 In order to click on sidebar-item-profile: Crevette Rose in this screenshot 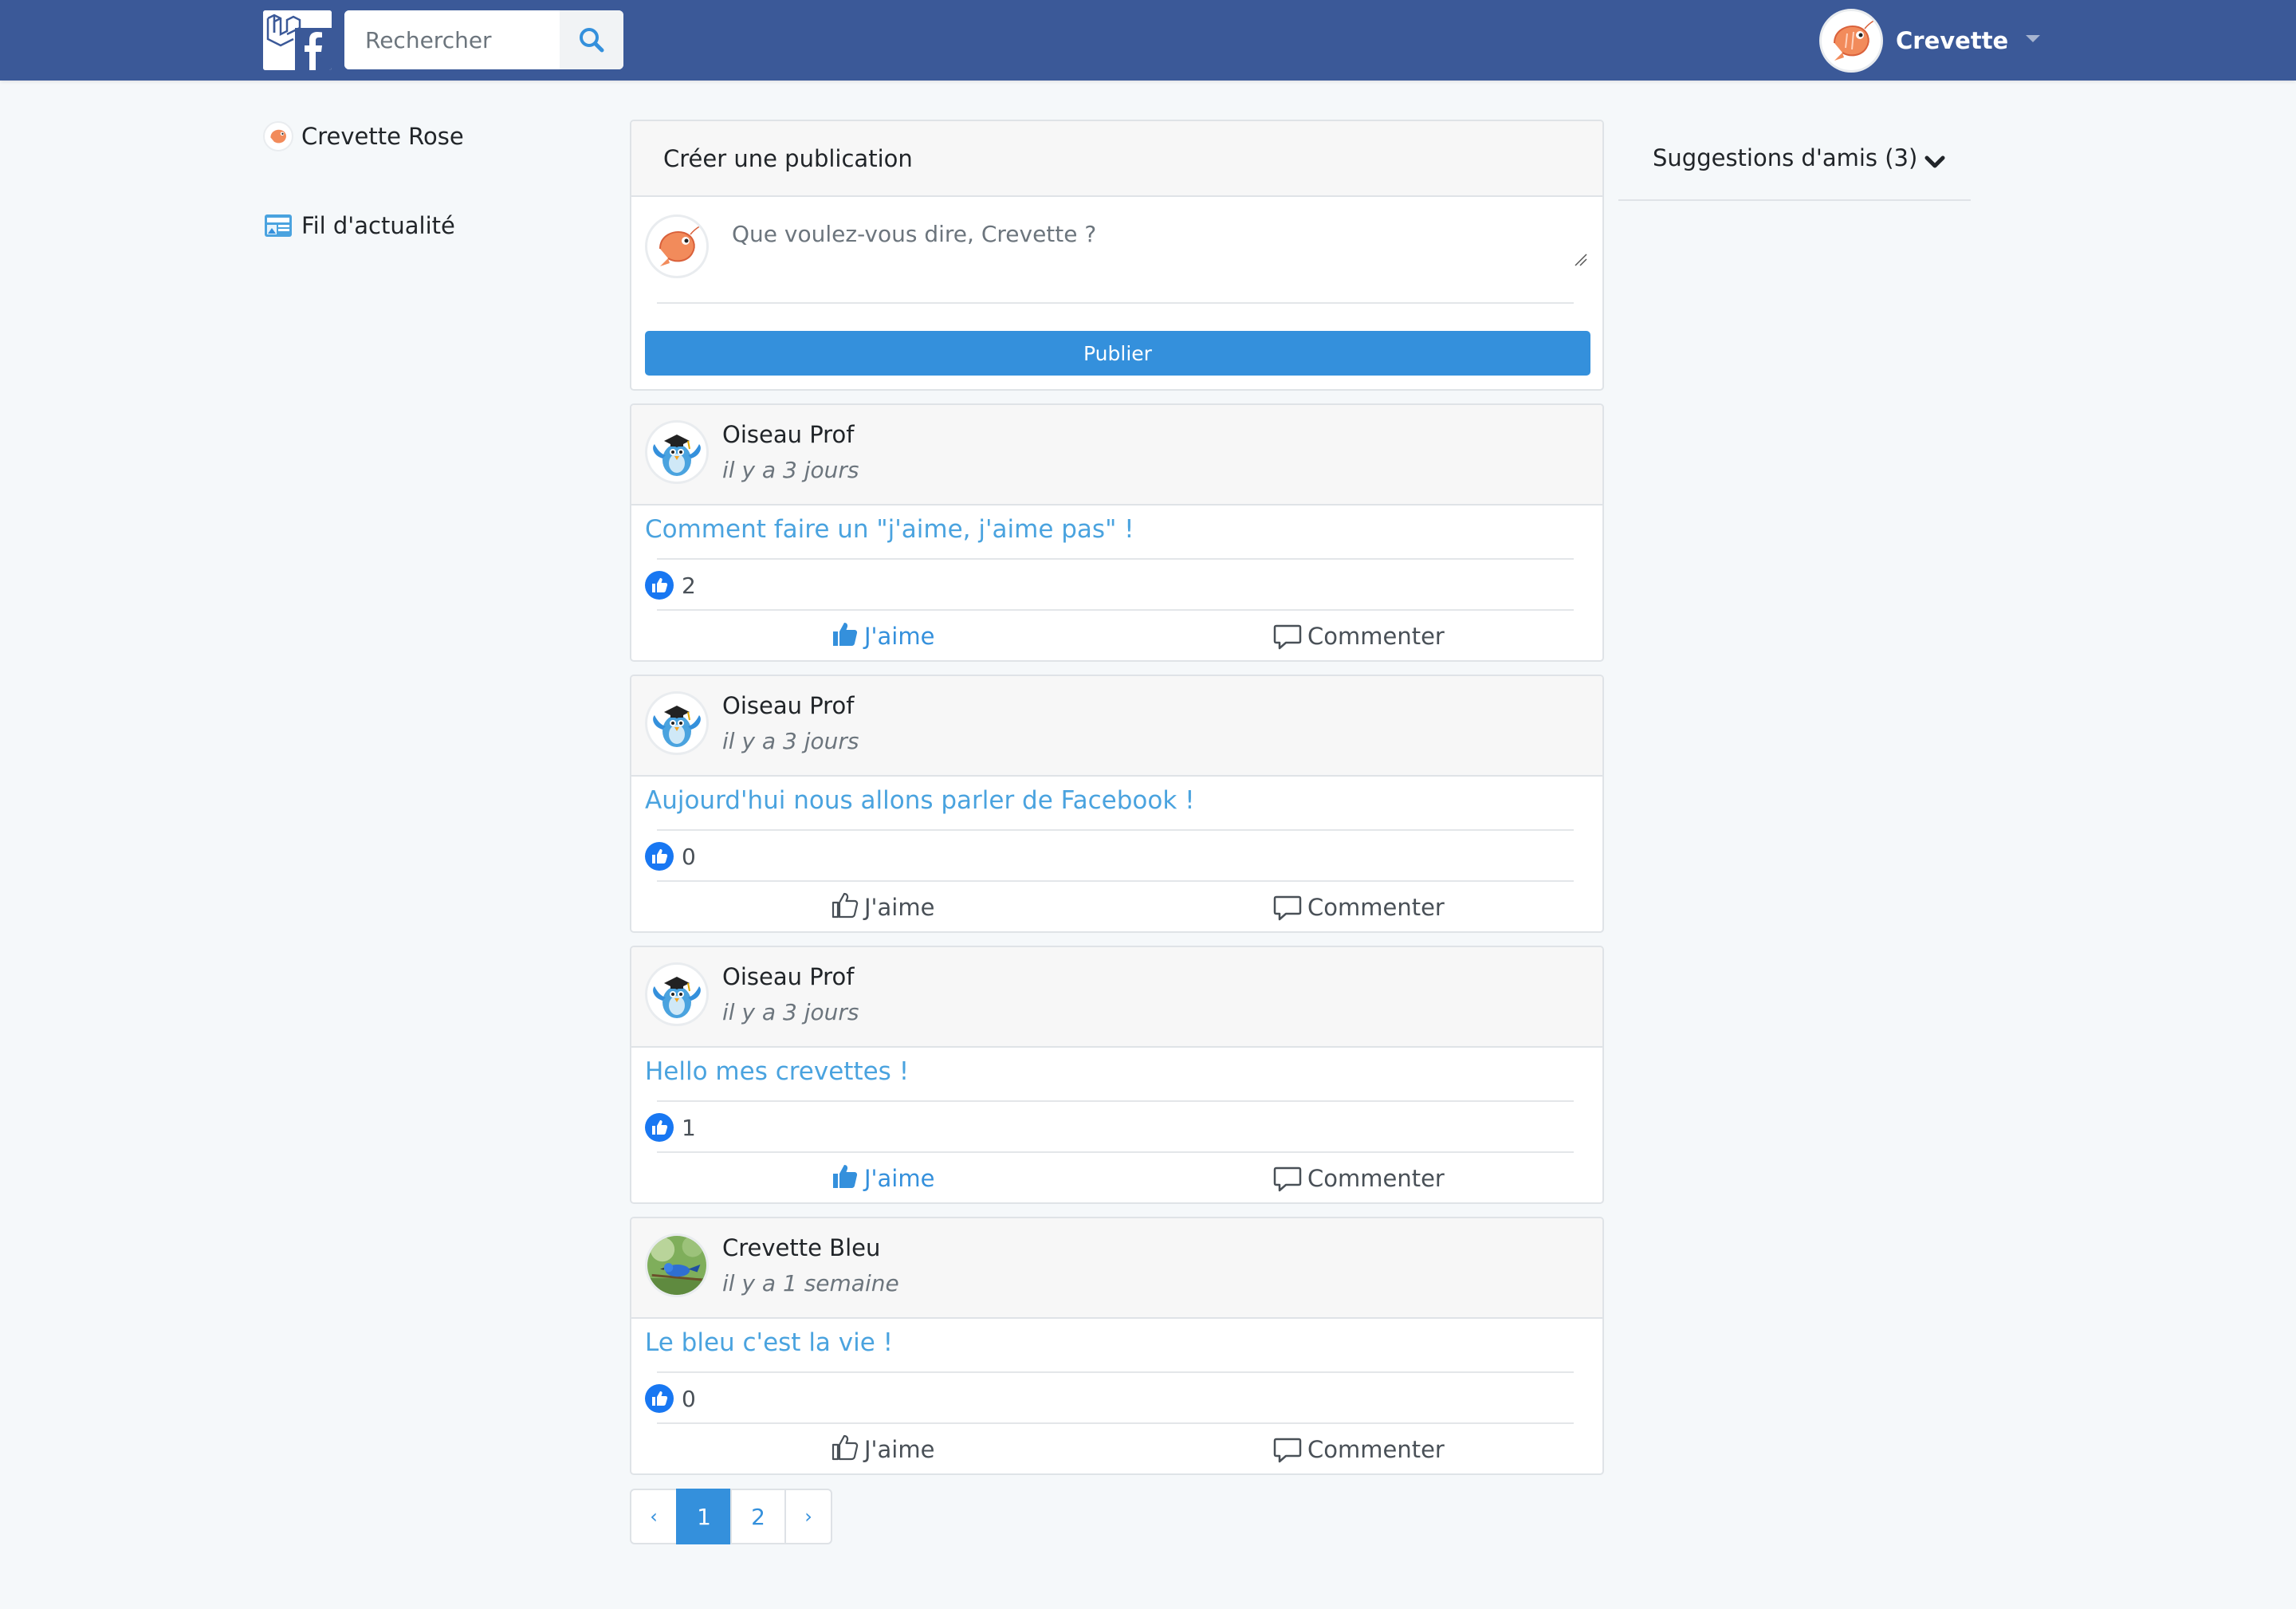, I will do `click(363, 136)`.